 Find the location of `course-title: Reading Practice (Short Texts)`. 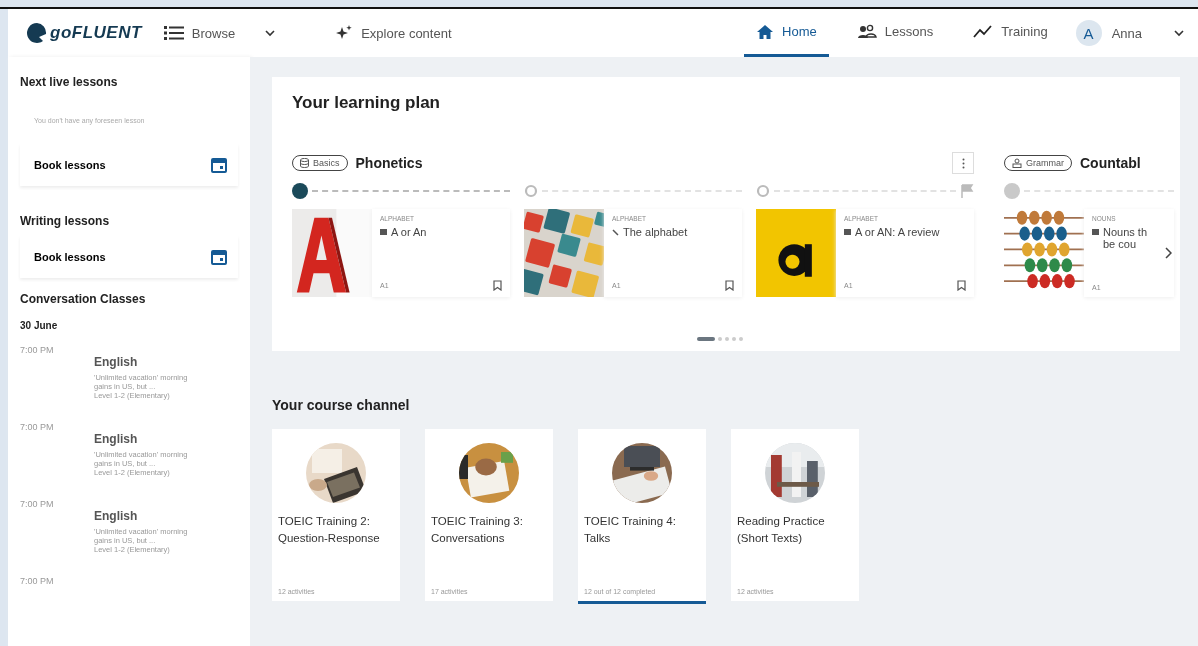

course-title: Reading Practice (Short Texts) is located at coordinates (781, 530).